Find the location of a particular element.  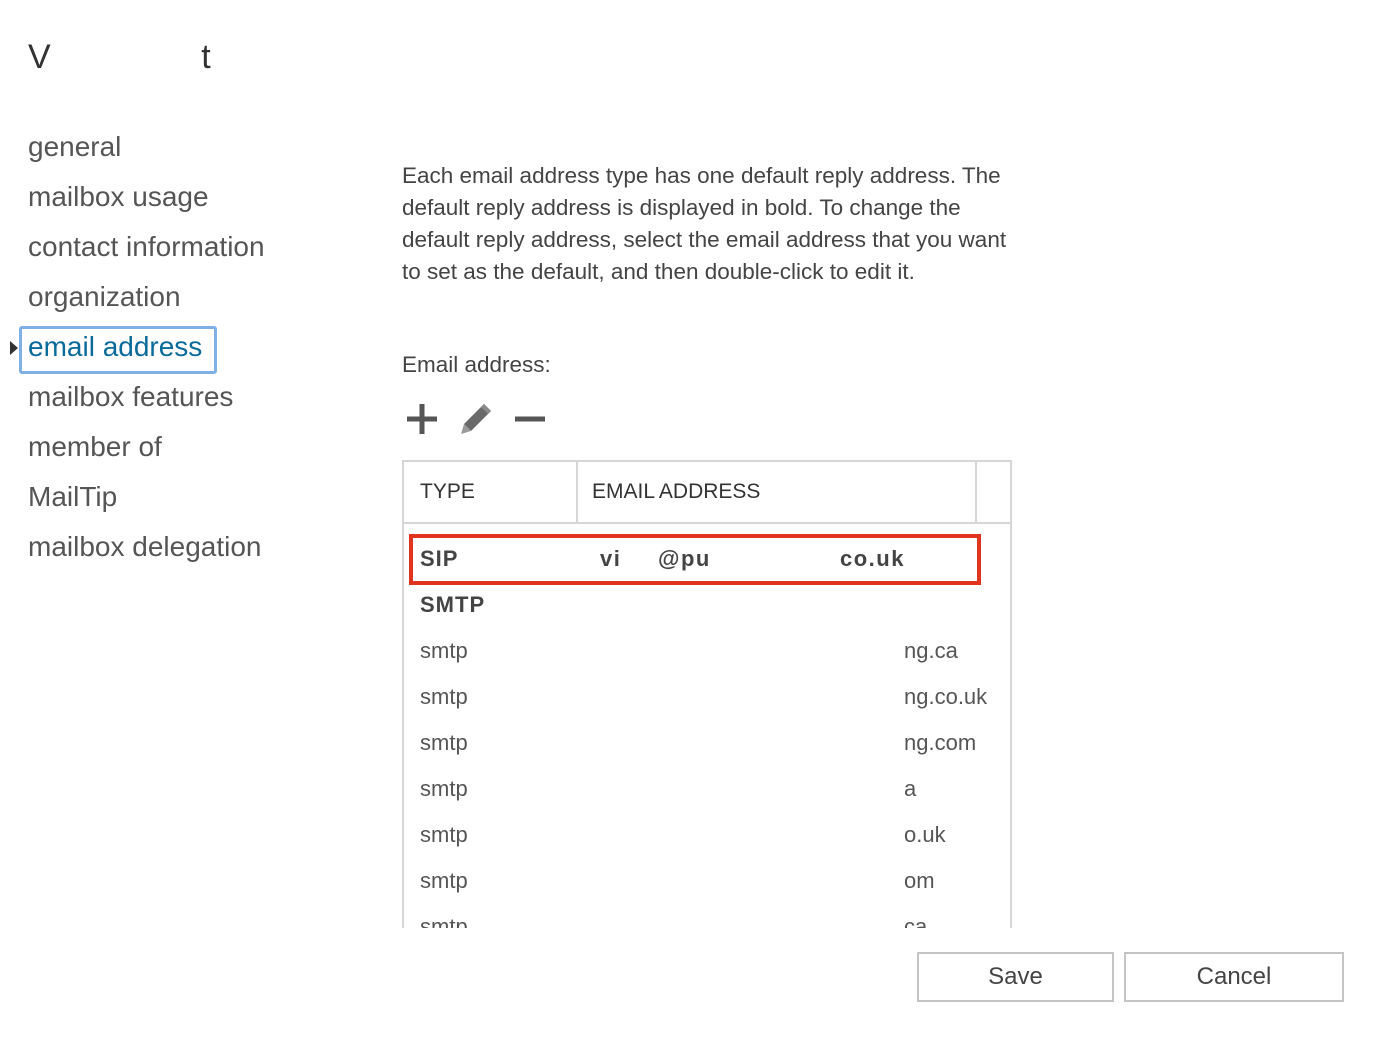

cell-email-address: o.uk is located at coordinates (925, 834).